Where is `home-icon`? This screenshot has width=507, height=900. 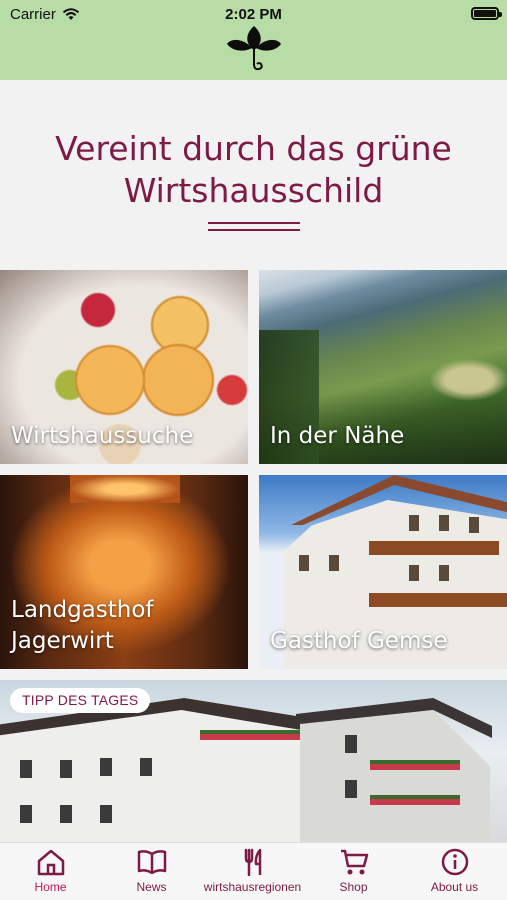
home-icon is located at coordinates (50, 862).